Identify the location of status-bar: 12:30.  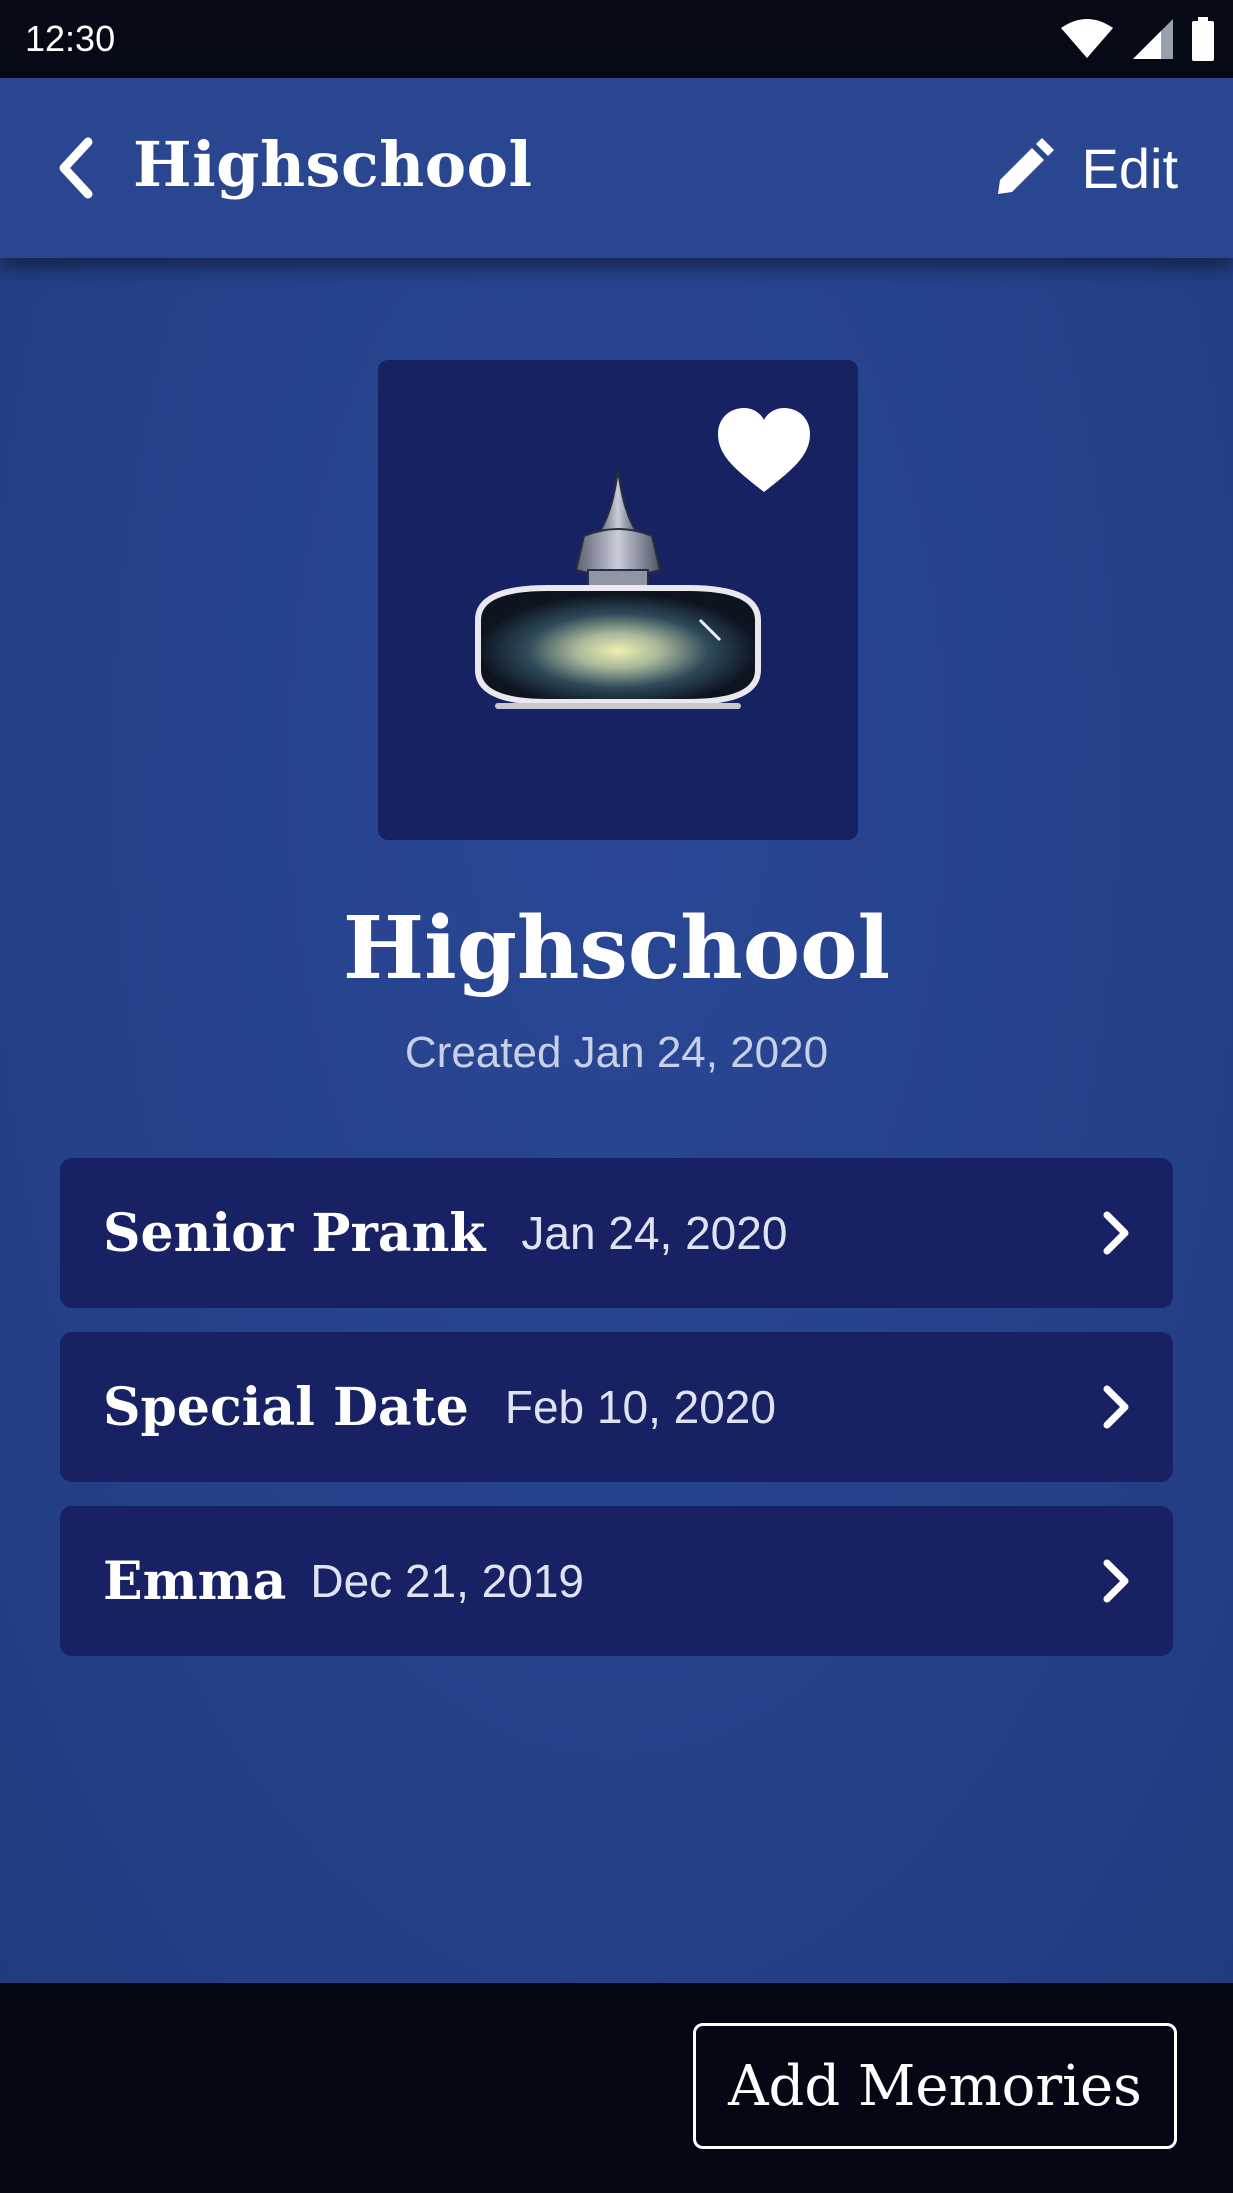
(616, 39).